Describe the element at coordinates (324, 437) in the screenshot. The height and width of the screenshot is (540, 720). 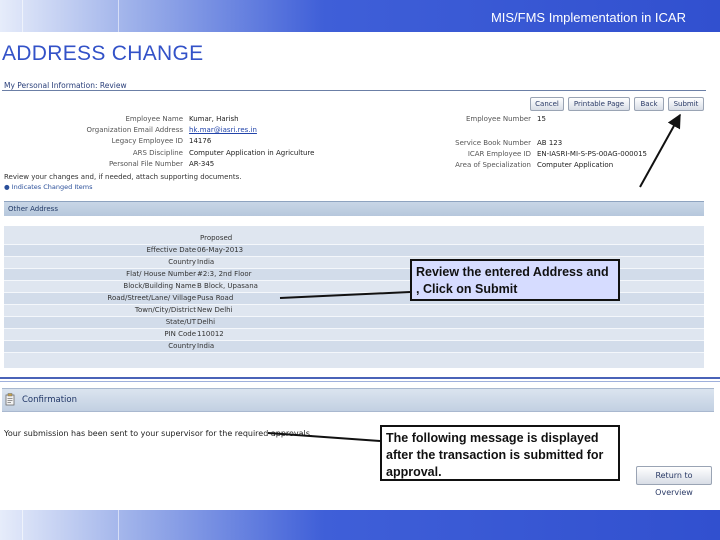
I see `arrow-to-message` at that location.